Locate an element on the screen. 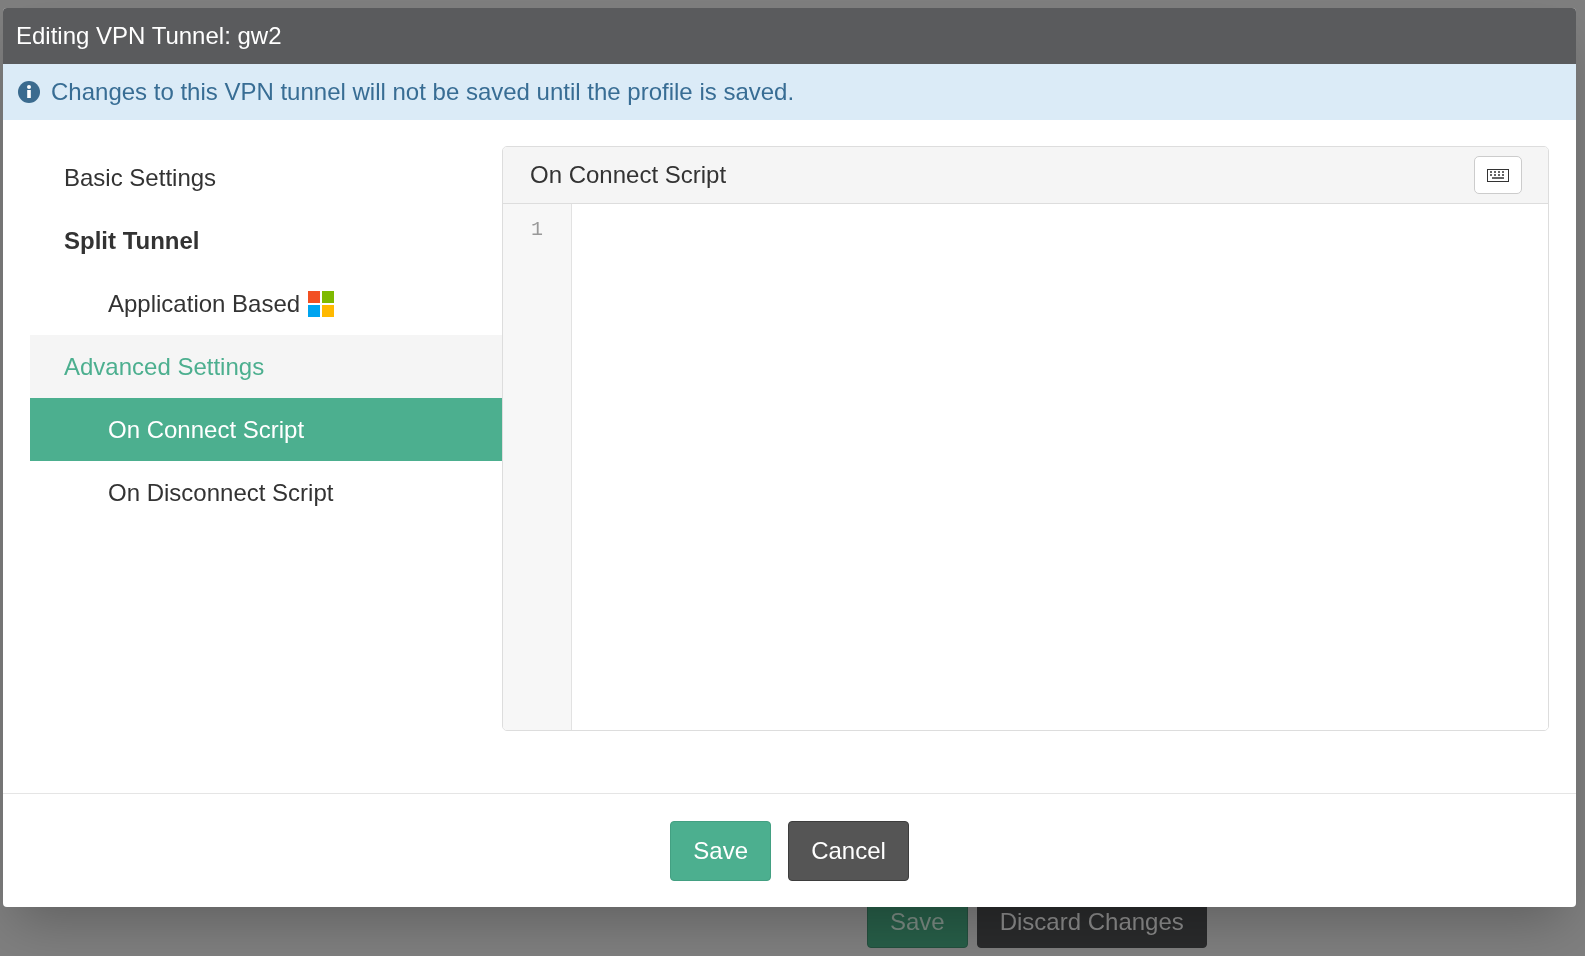  nav-heading: Split Tunnel is located at coordinates (132, 240).